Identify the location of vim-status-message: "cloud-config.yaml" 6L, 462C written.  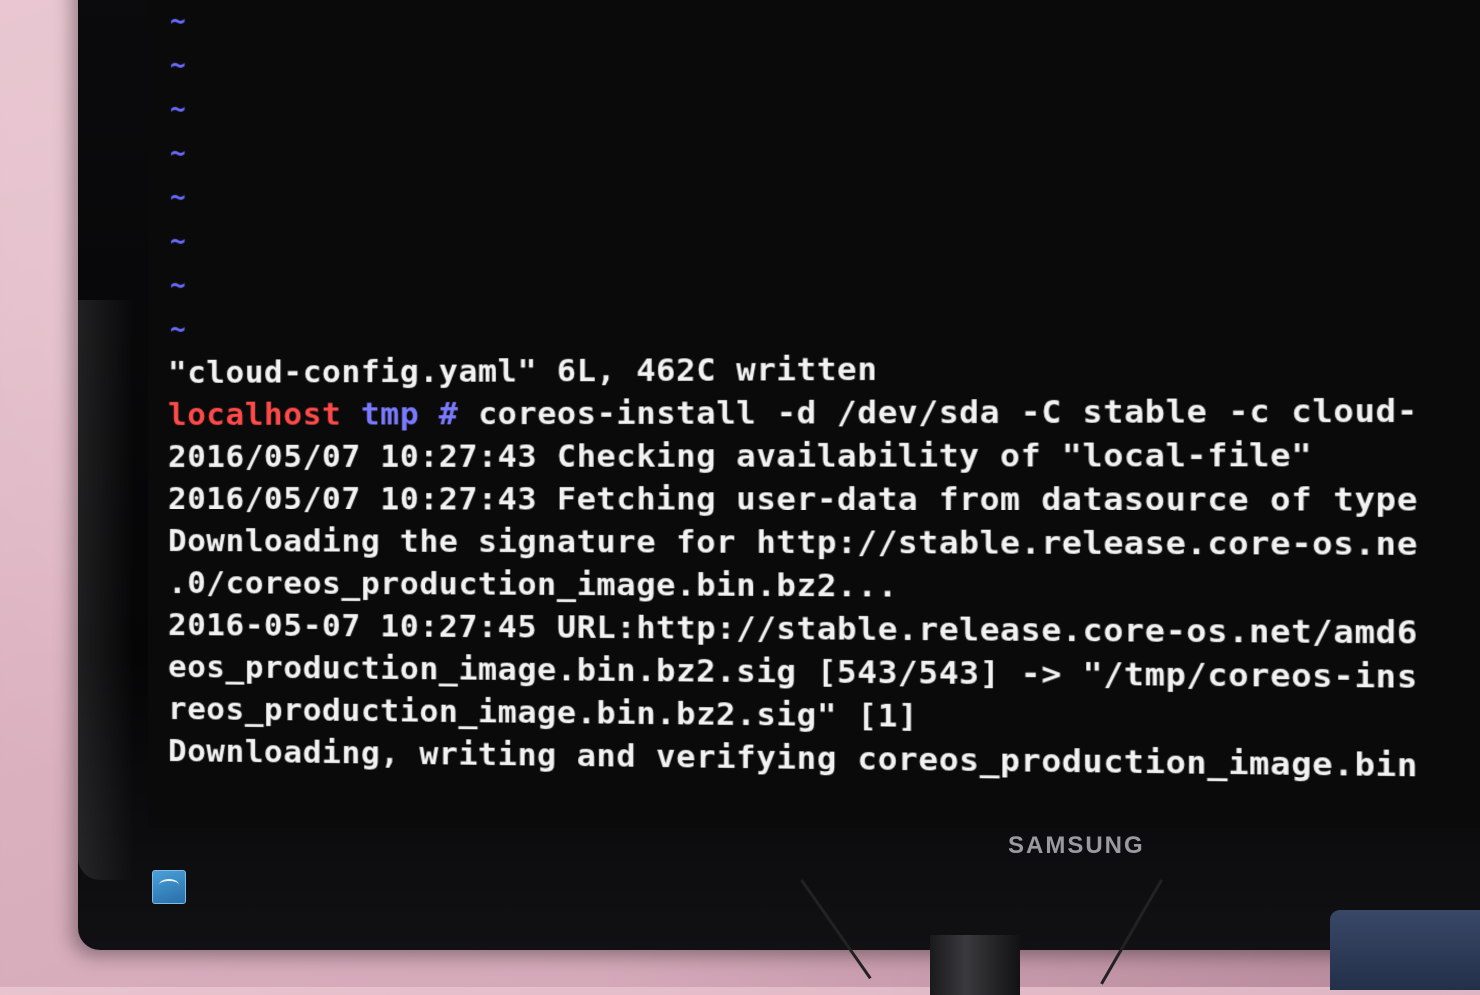
(523, 371).